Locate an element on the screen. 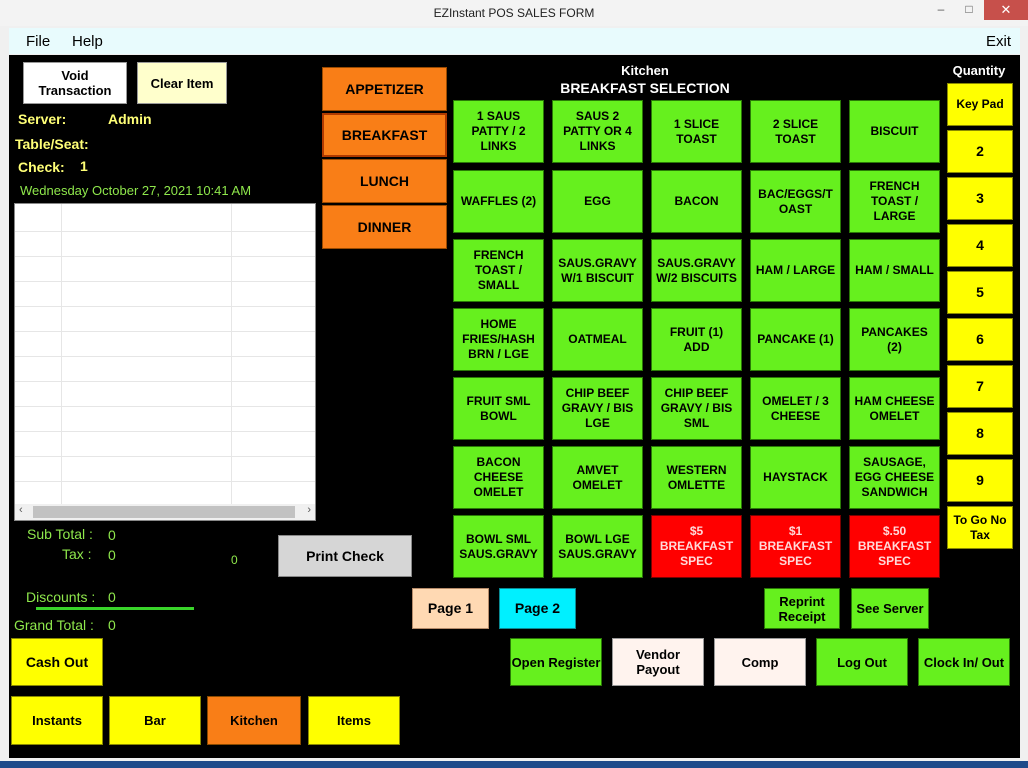 The image size is (1028, 768). discounts-label: Discounts : is located at coordinates (61, 597).